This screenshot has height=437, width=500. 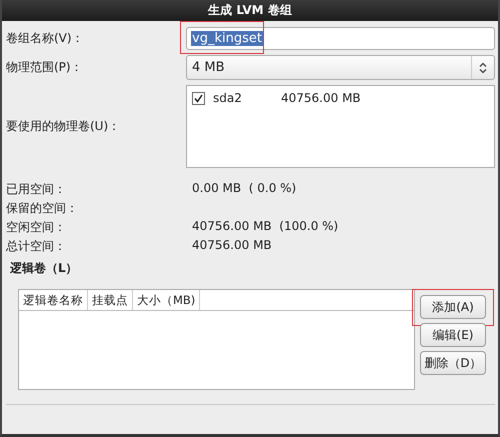 What do you see at coordinates (228, 98) in the screenshot?
I see `volume-name: sda2` at bounding box center [228, 98].